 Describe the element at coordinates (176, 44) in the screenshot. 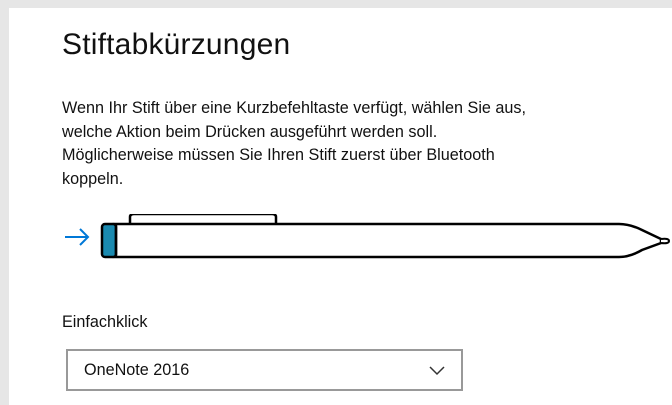

I see `section-title: Stiftabkürzungen` at that location.